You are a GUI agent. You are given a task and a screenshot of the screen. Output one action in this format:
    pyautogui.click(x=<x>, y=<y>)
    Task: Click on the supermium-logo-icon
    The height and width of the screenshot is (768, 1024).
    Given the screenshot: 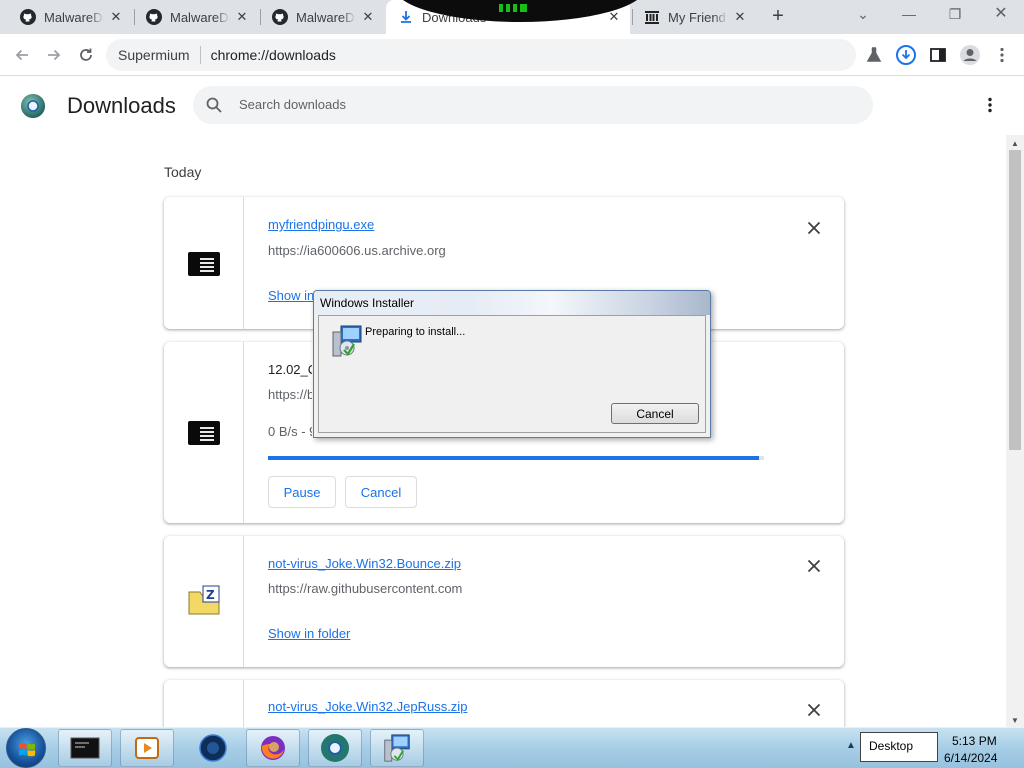 What is the action you would take?
    pyautogui.click(x=33, y=106)
    